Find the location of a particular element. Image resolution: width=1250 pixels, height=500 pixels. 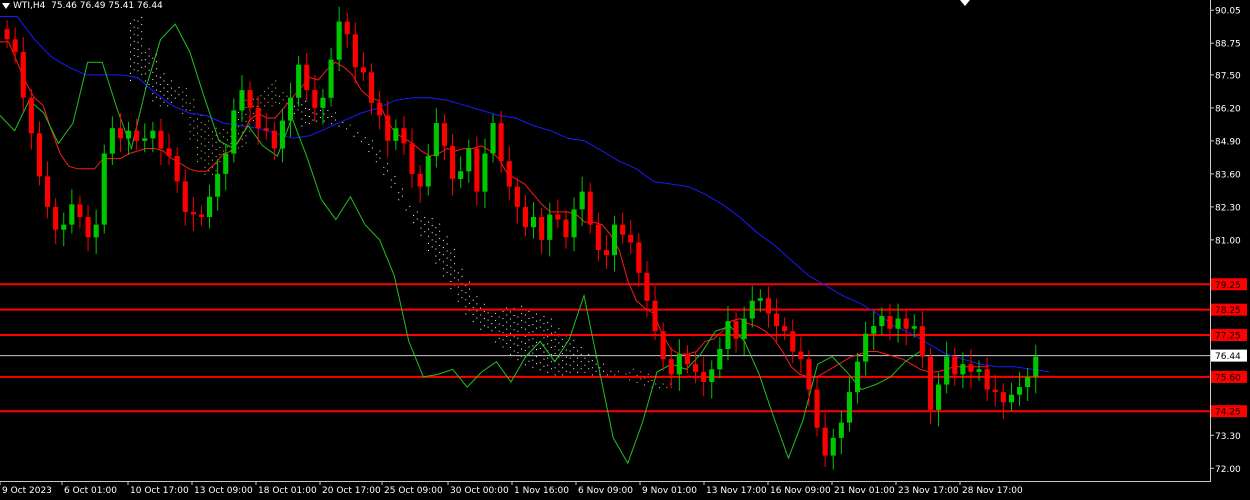

time-tick-label: 25 Oct 09:00 is located at coordinates (413, 491).